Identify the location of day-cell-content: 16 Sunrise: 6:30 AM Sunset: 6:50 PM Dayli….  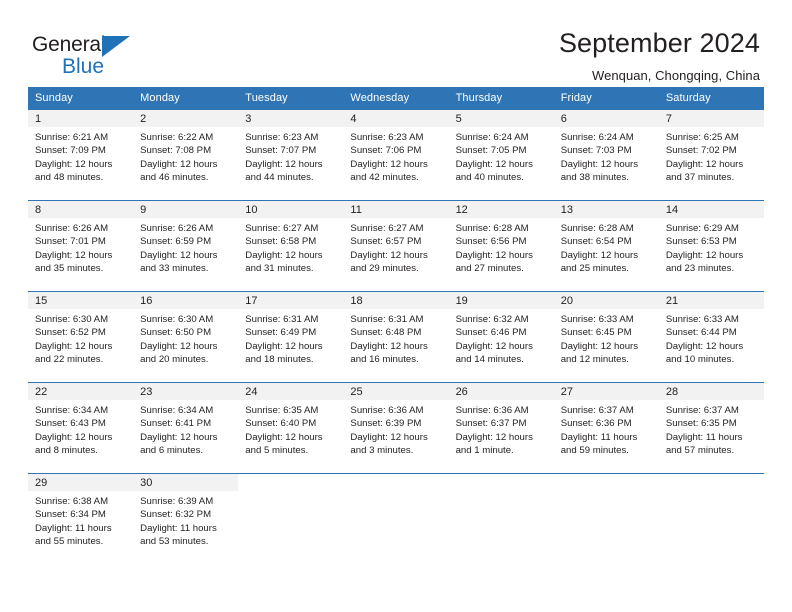
(186, 337).